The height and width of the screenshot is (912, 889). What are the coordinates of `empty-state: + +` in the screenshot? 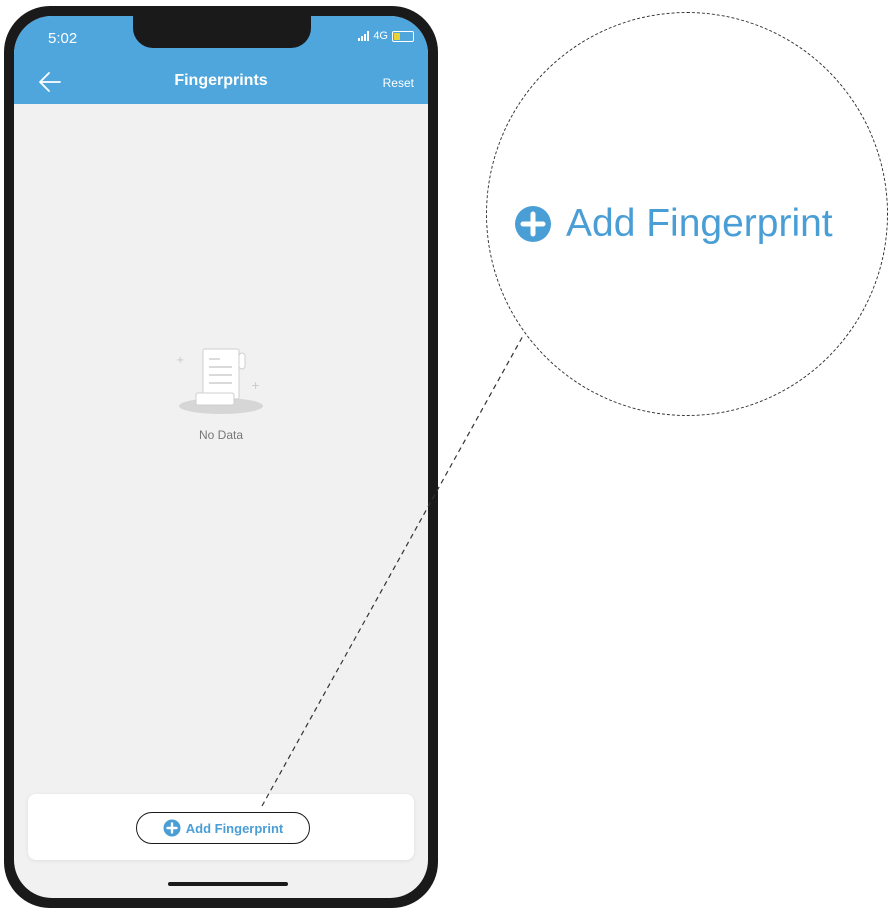 It's located at (221, 383).